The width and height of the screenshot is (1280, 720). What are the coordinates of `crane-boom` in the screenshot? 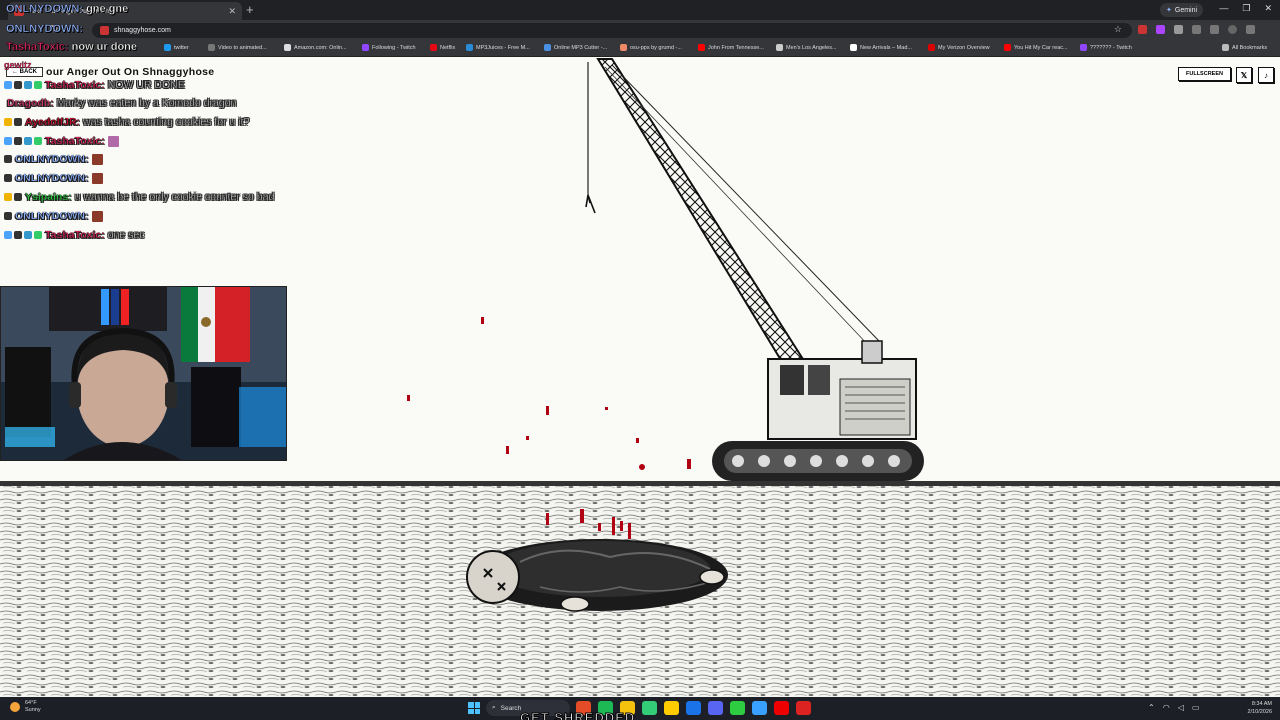 It's located at (703, 217).